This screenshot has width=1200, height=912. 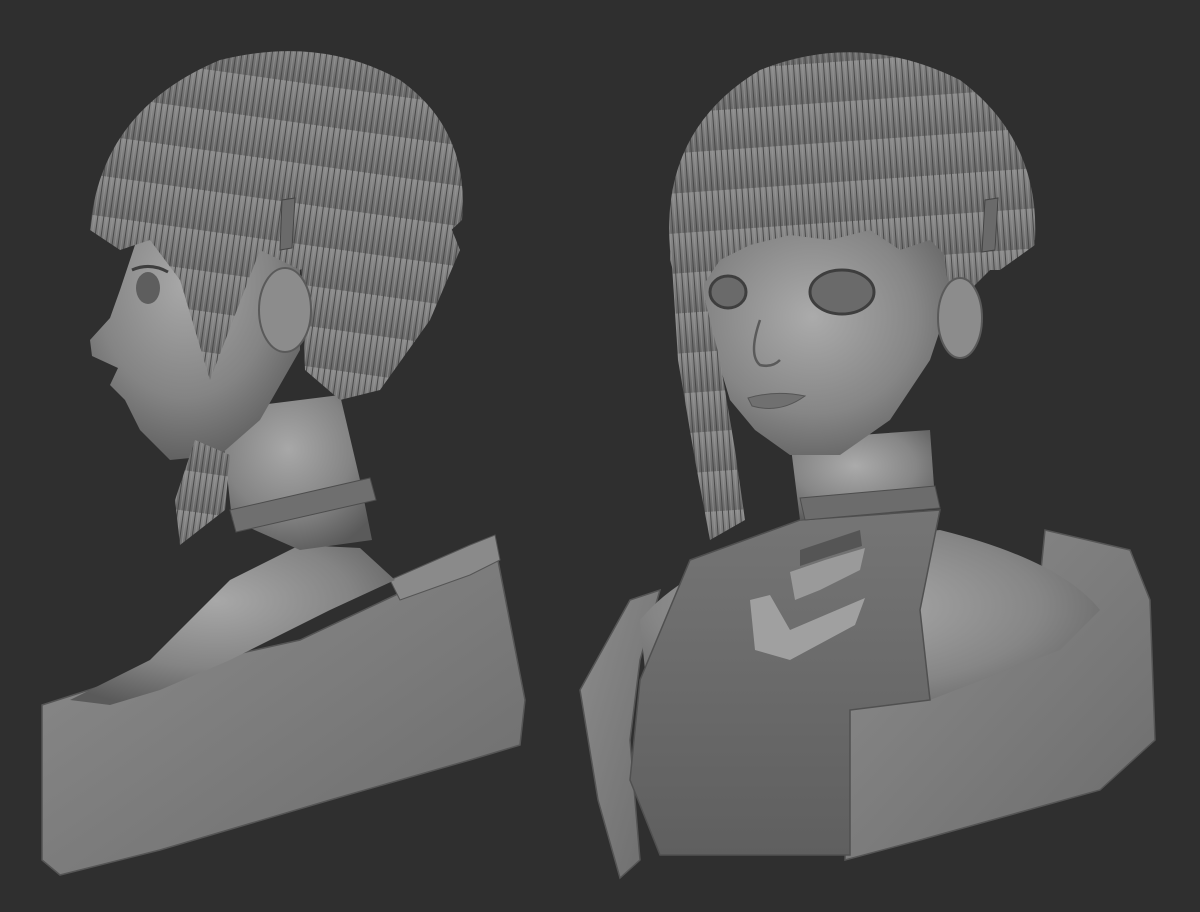 I want to click on tq-face, so click(x=825, y=340).